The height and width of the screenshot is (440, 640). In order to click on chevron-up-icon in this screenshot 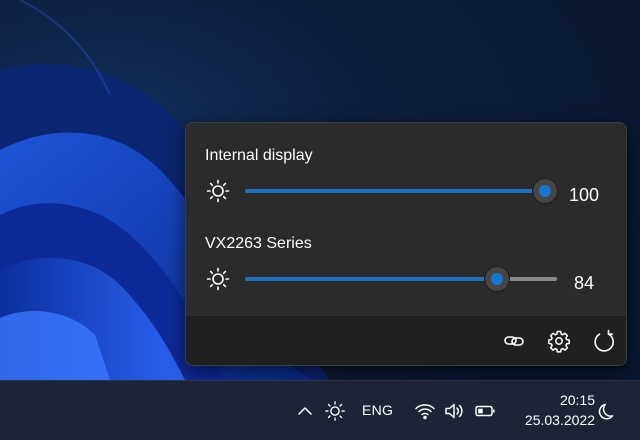, I will do `click(305, 411)`.